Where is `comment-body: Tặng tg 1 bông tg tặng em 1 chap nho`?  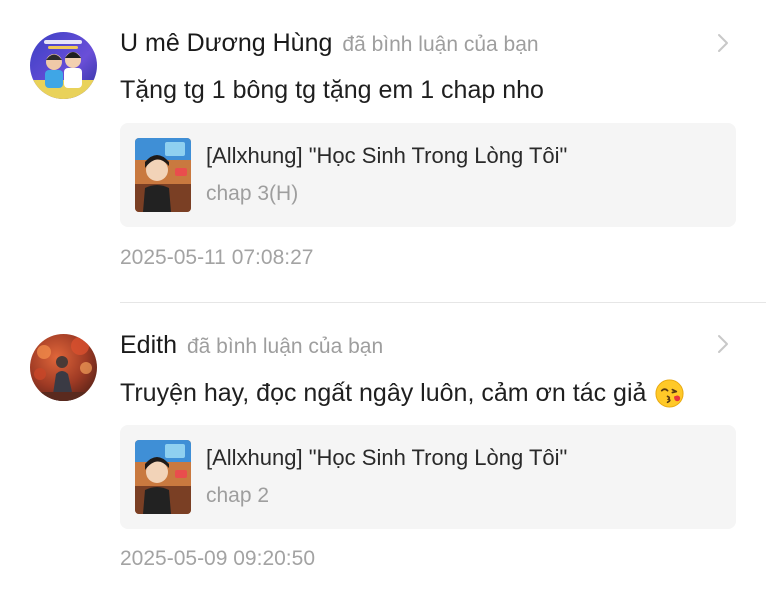 comment-body: Tặng tg 1 bông tg tặng em 1 chap nho is located at coordinates (332, 90).